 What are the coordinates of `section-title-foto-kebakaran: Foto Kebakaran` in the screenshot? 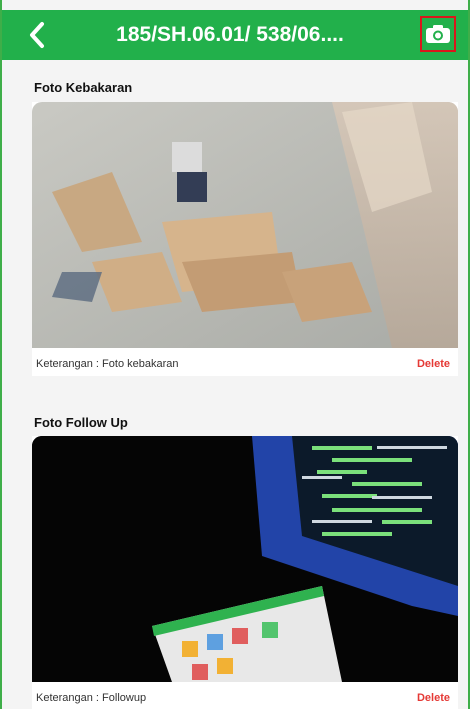 It's located at (83, 87).